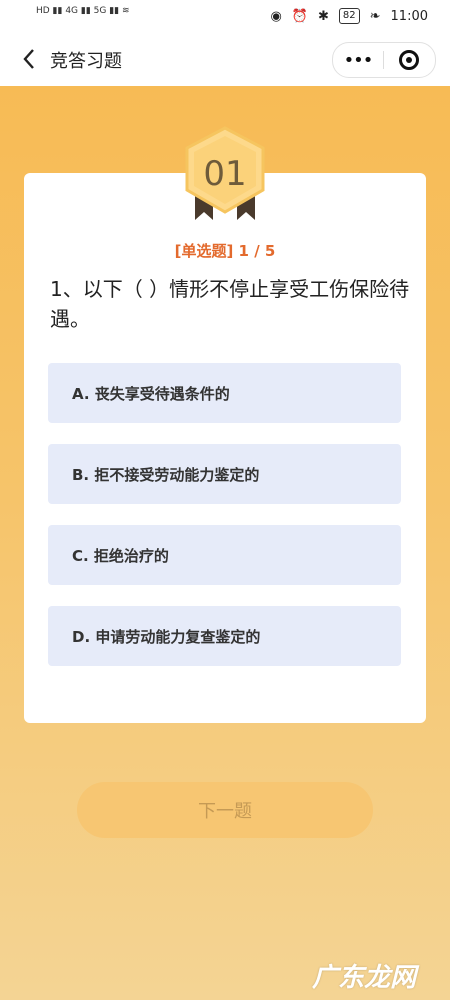  Describe the element at coordinates (224, 636) in the screenshot. I see `option-d: D. 申请劳动能力复查鉴定的` at that location.